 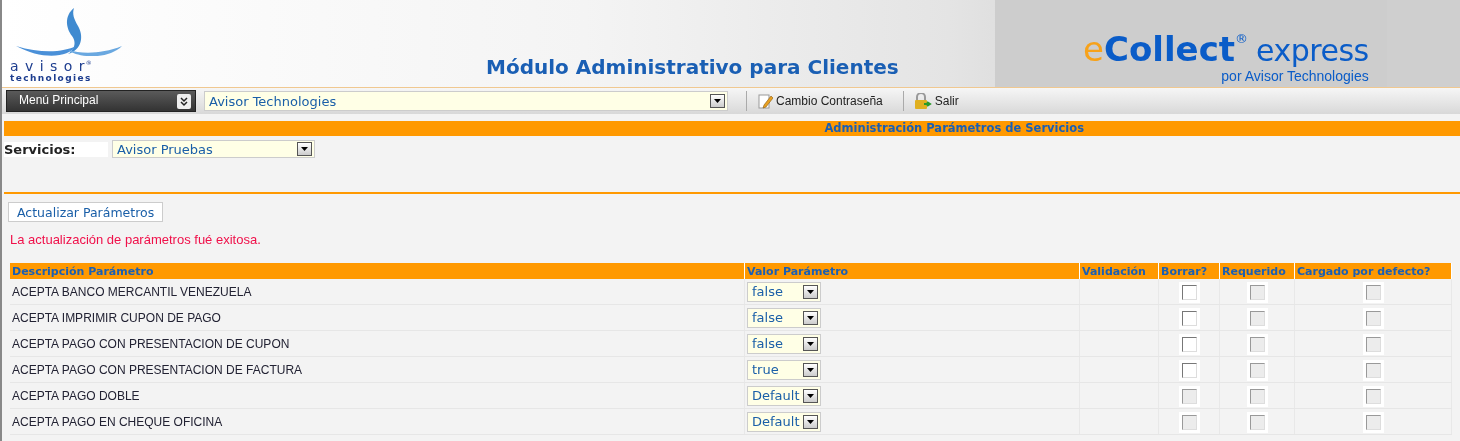 I want to click on client-select: Avisor Technologies, so click(x=466, y=101).